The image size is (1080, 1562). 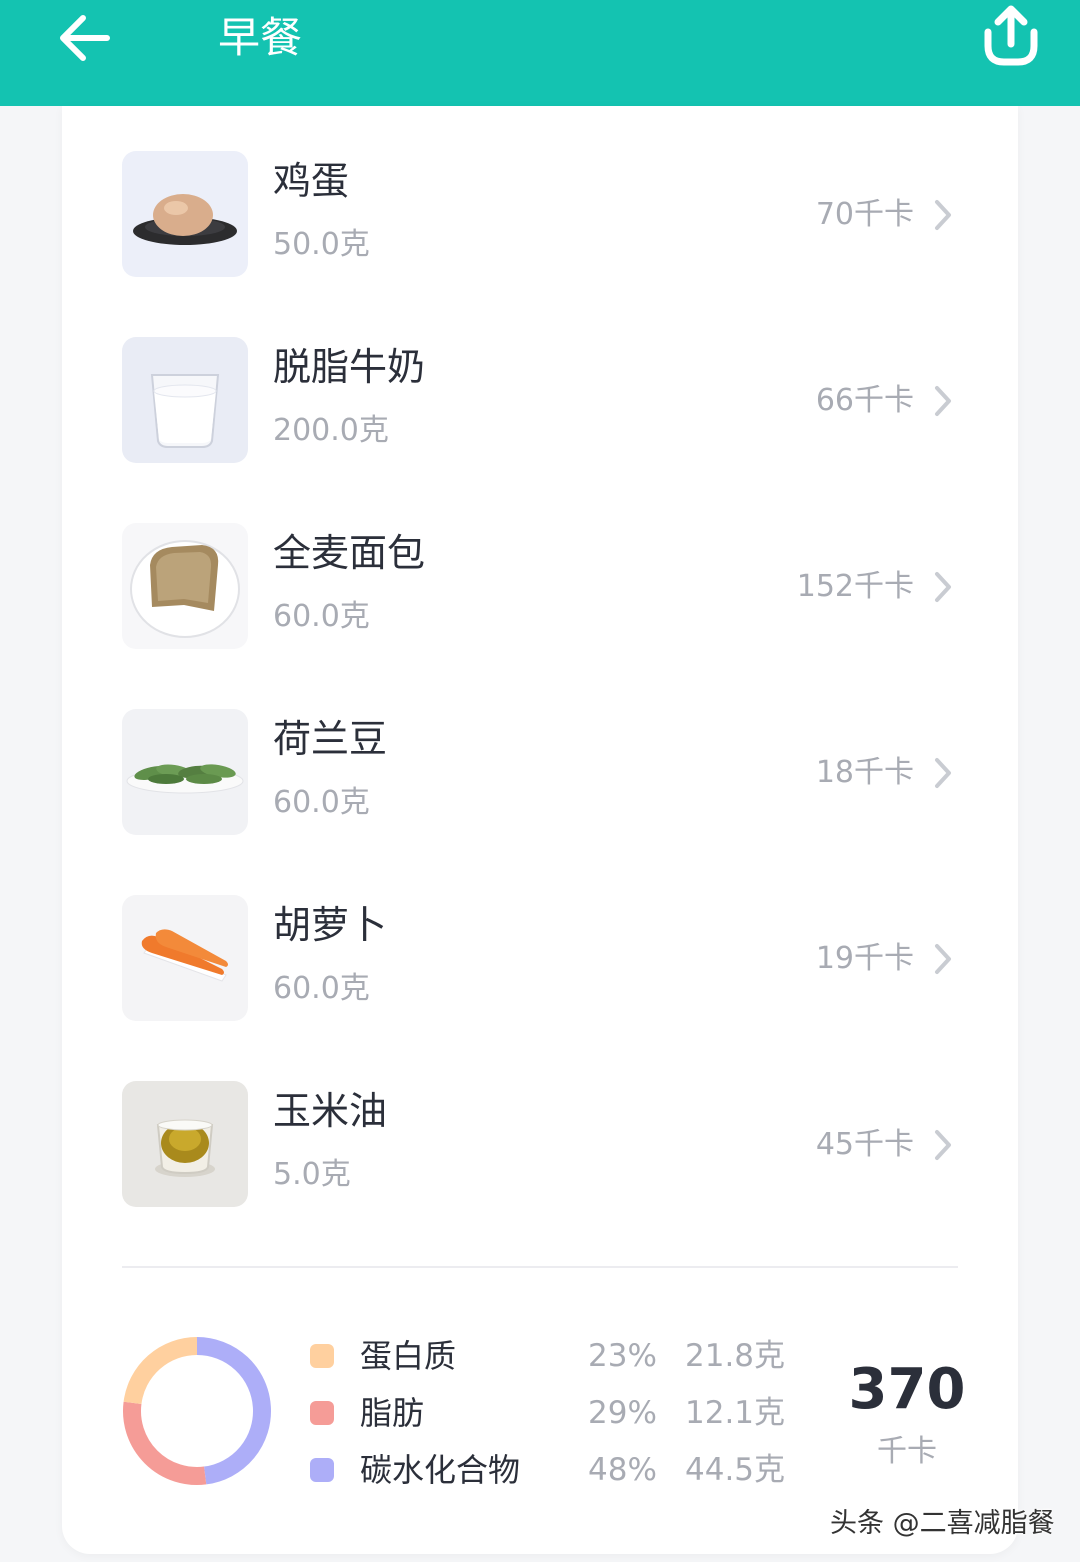 What do you see at coordinates (622, 1356) in the screenshot?
I see `legend-percent: 23%` at bounding box center [622, 1356].